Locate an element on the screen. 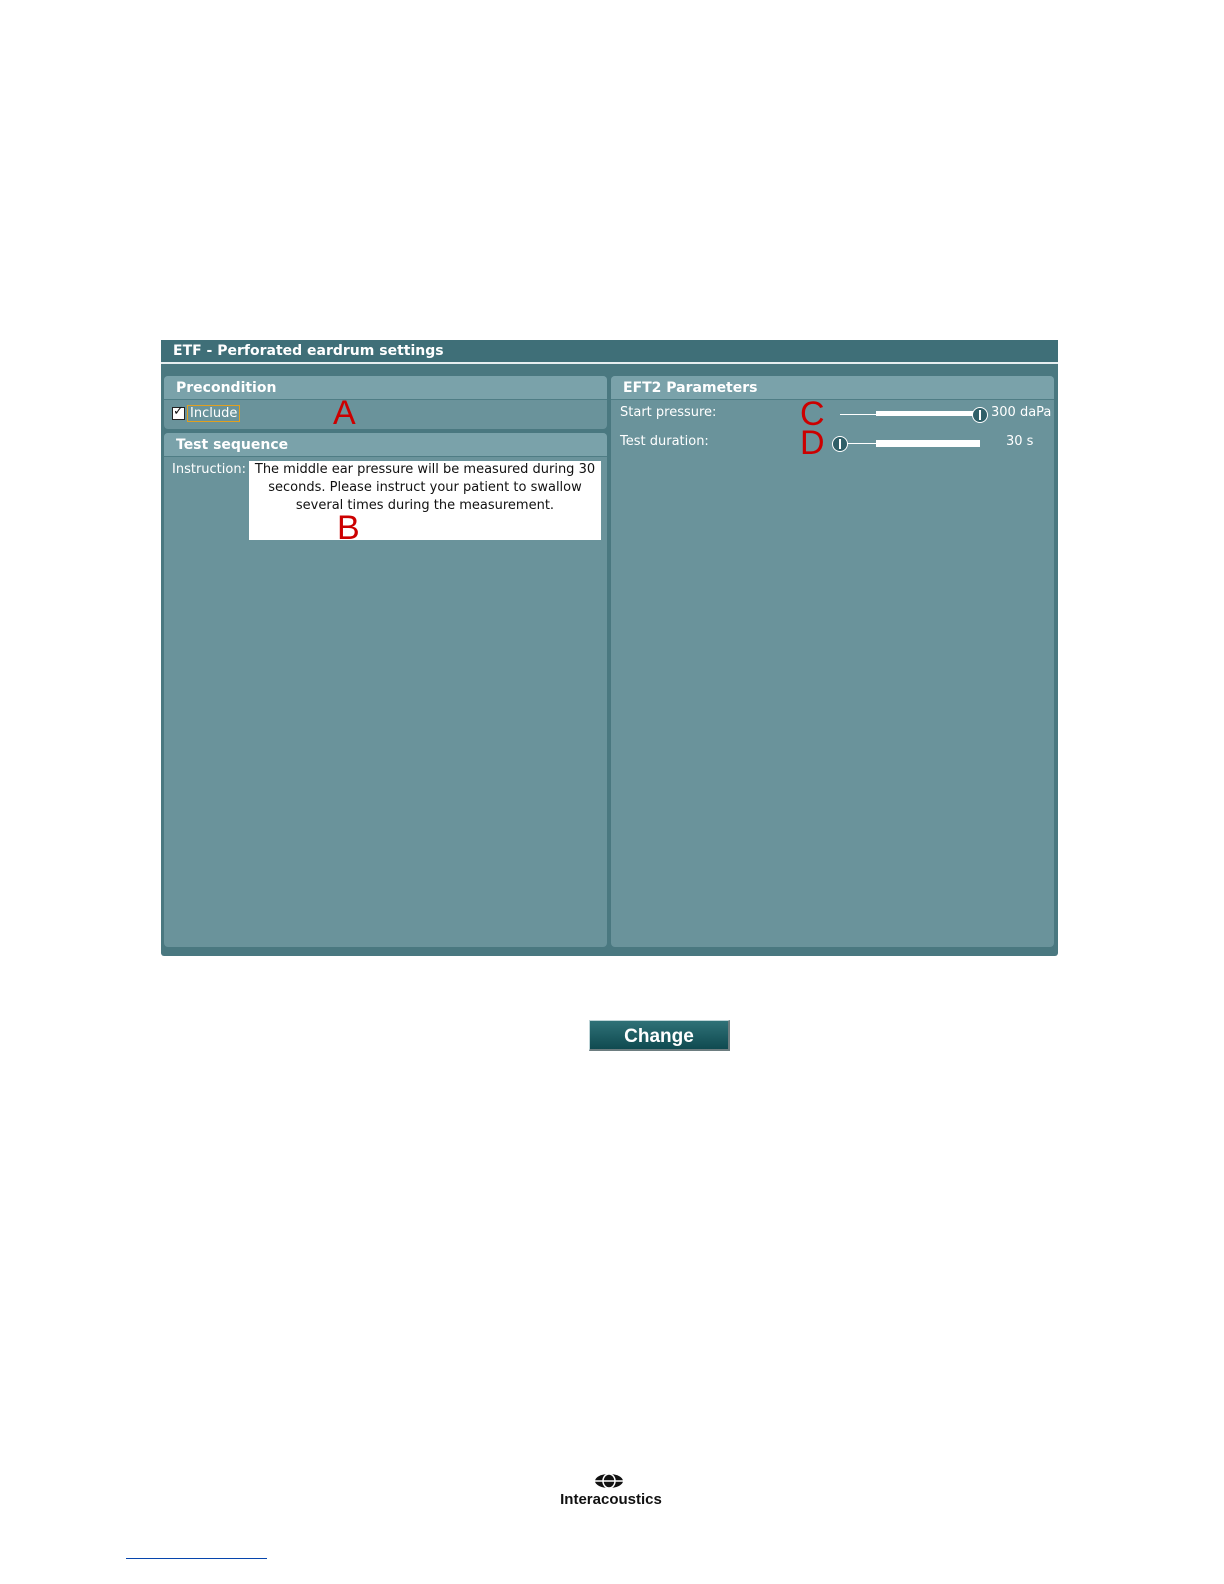 This screenshot has width=1224, height=1584. start-pressure-slider-knob is located at coordinates (980, 415).